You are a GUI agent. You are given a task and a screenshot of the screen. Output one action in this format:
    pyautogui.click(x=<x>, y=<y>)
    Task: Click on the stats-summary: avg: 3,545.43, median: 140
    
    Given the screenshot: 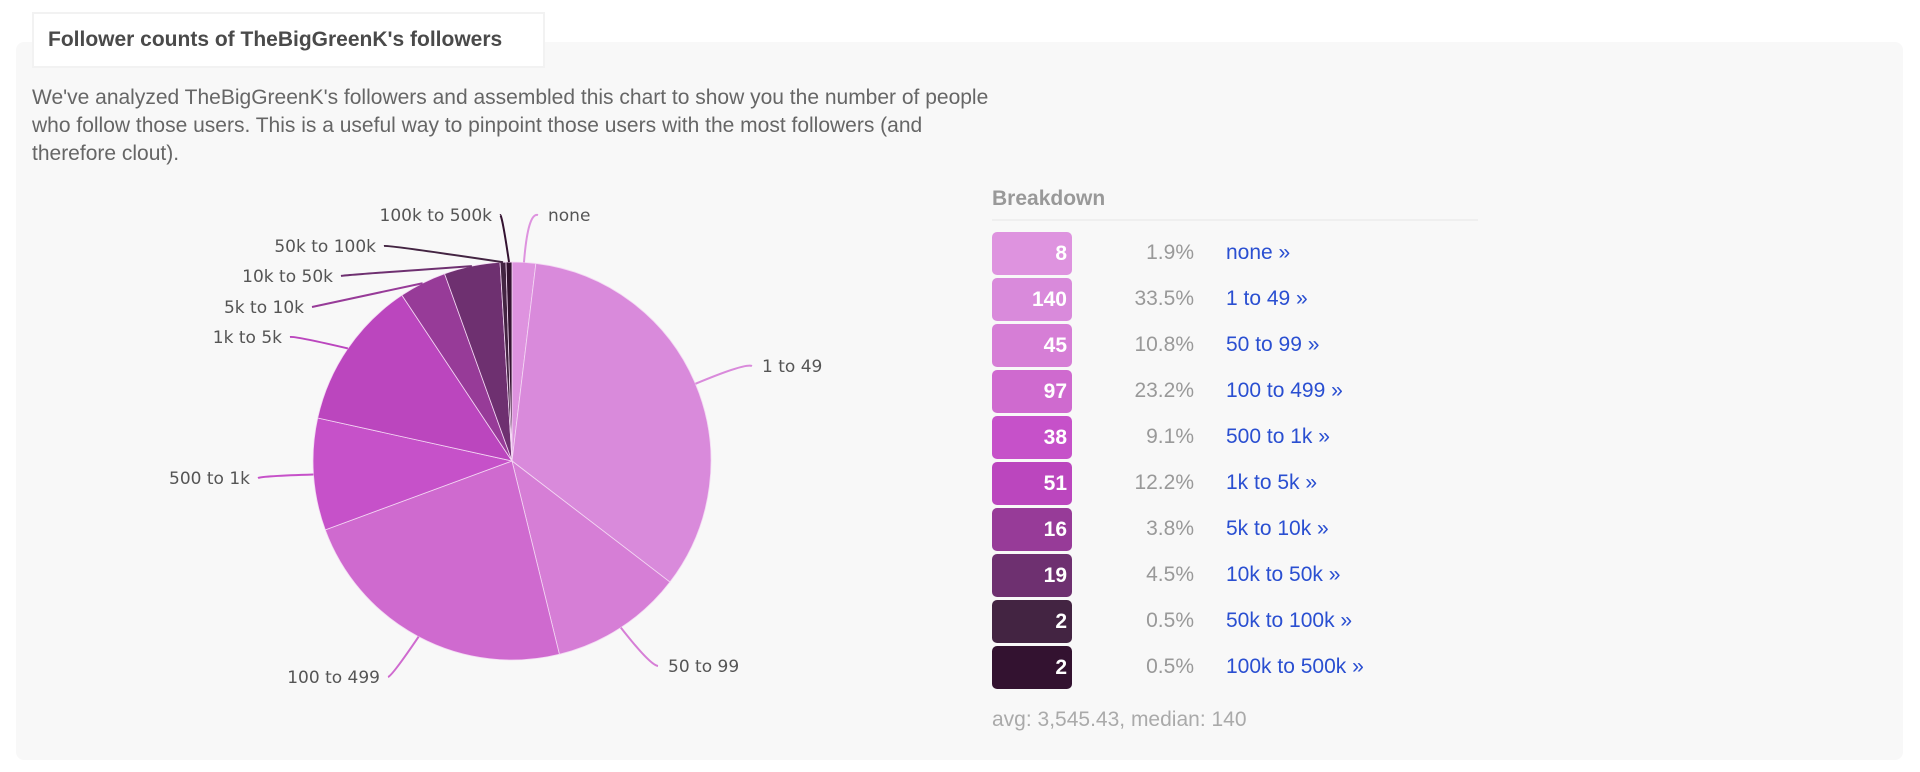 What is the action you would take?
    pyautogui.click(x=1119, y=719)
    